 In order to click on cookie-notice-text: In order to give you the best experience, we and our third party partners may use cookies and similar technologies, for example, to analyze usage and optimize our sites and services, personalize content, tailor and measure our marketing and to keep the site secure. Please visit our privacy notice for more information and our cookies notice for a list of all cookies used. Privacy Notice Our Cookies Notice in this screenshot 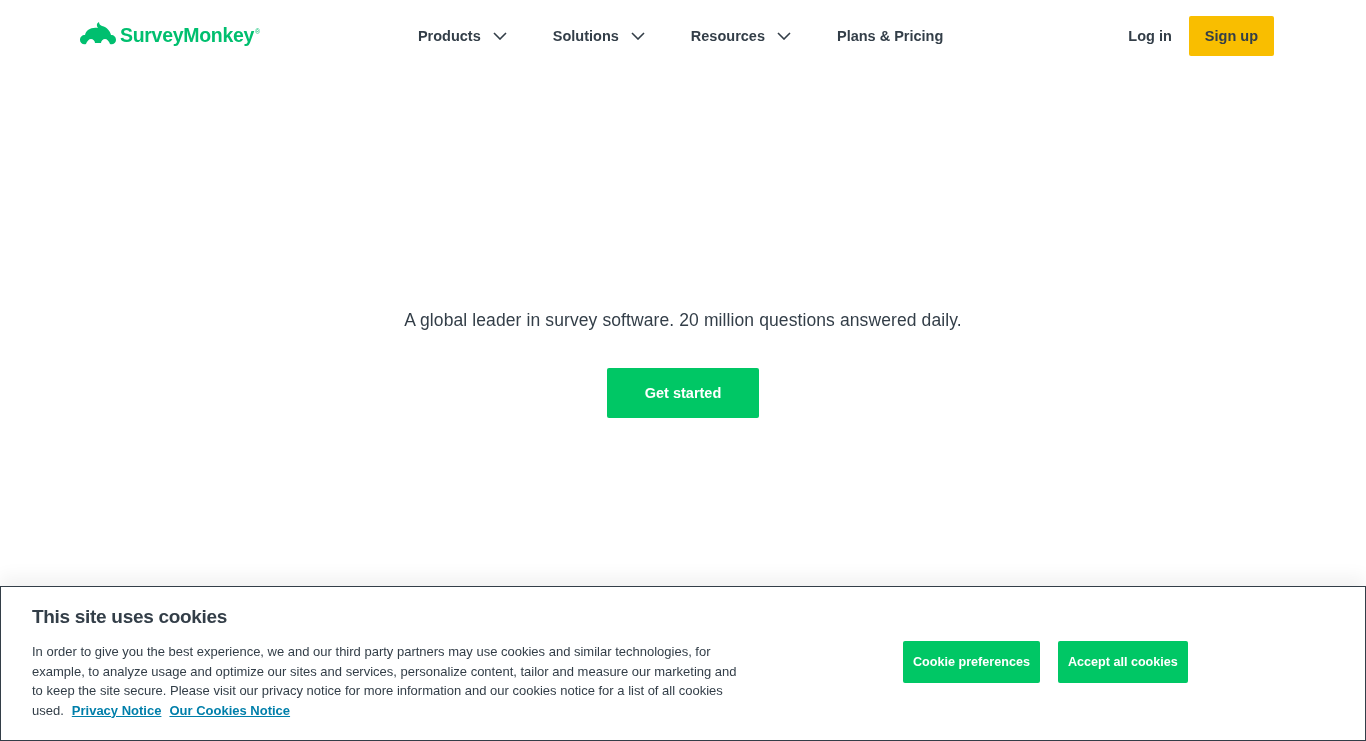, I will do `click(385, 681)`.